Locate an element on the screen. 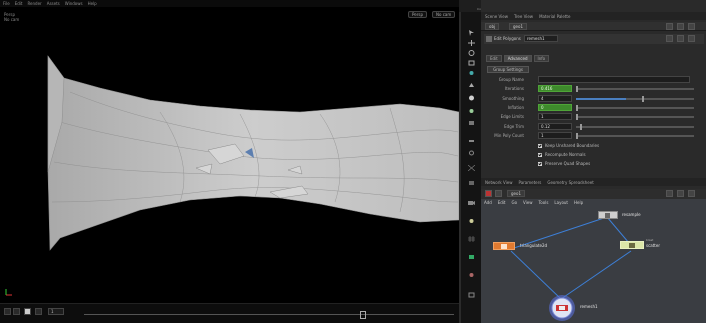 This screenshot has height=323, width=706. checkbox-label: Keep Unshared Boundaries is located at coordinates (572, 145).